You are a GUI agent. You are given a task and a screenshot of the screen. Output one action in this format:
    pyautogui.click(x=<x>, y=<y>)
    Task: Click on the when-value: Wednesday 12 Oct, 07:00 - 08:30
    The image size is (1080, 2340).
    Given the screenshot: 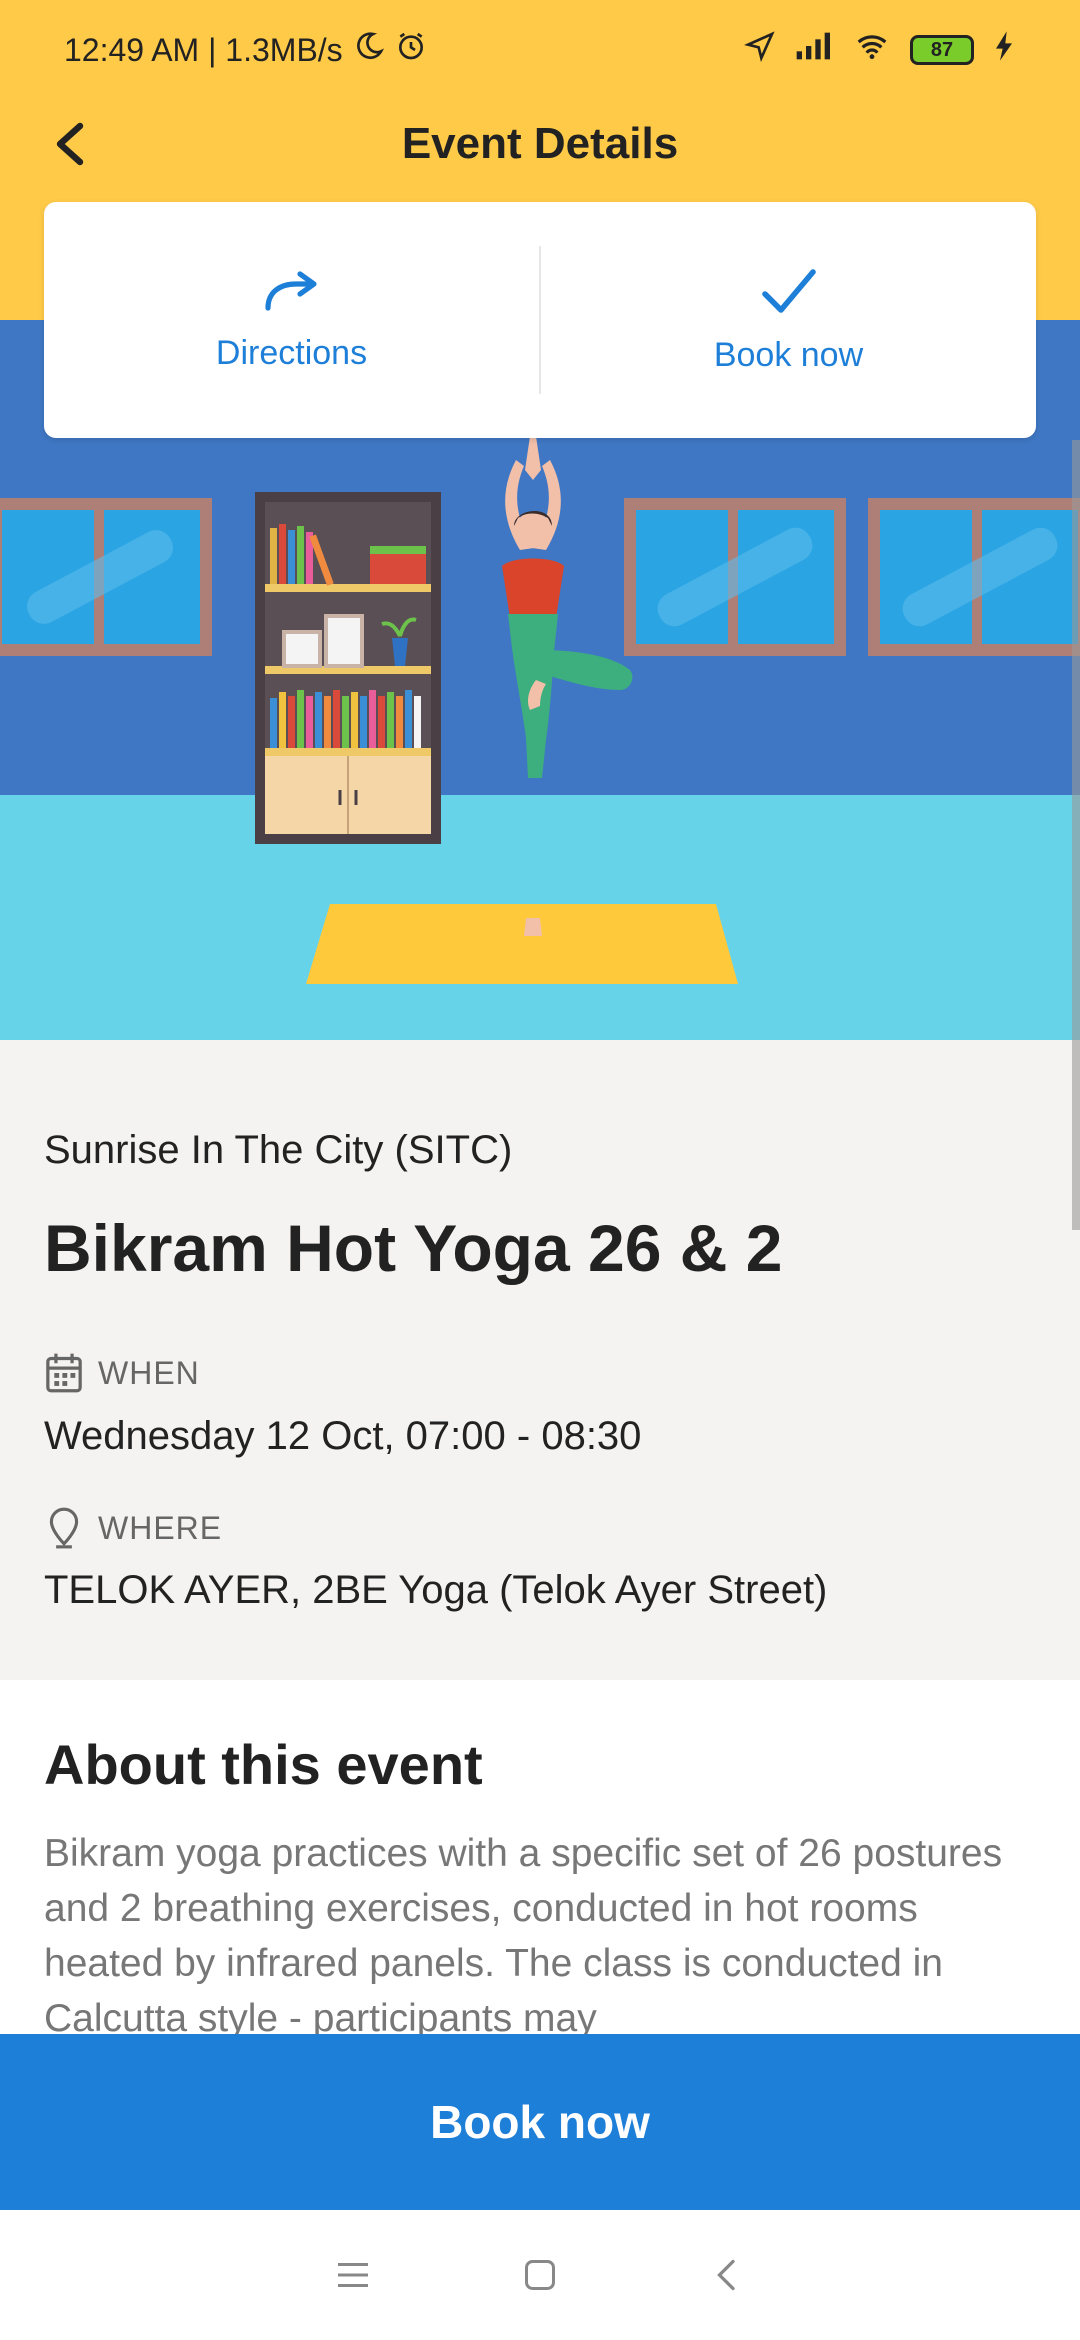 What is the action you would take?
    pyautogui.click(x=343, y=1436)
    